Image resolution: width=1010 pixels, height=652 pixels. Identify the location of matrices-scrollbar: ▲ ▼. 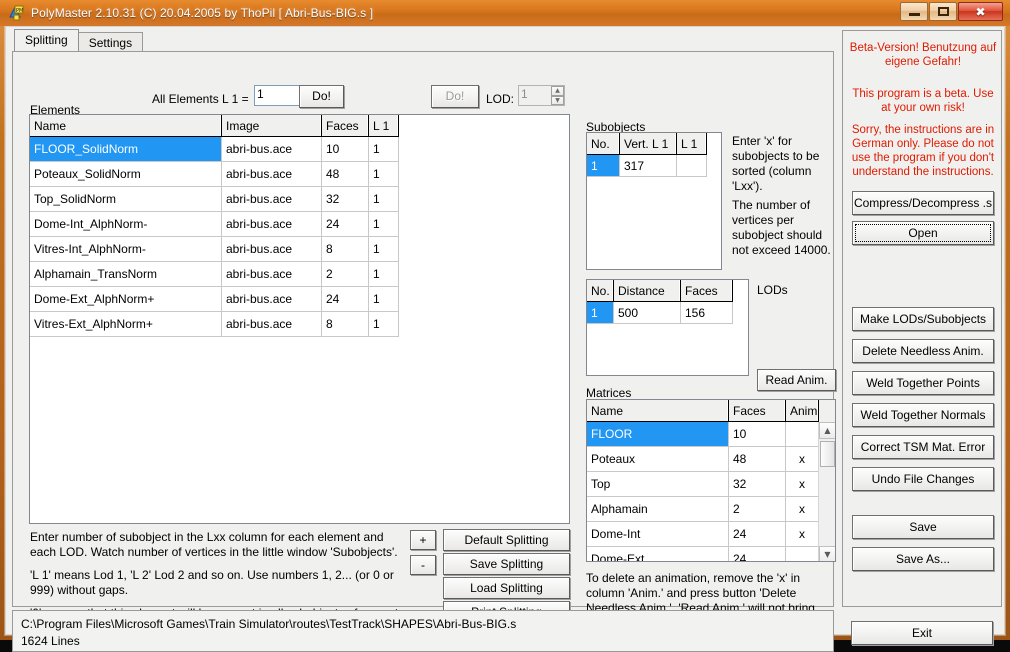
(826, 491).